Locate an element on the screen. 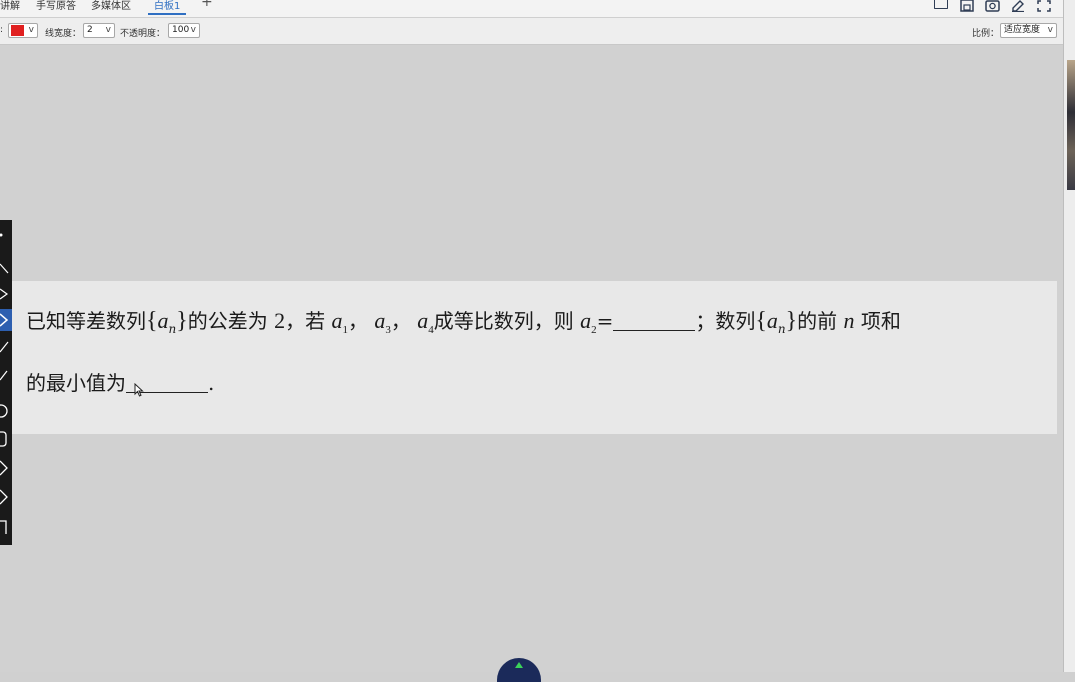 The image size is (1075, 682). more-tool-icon is located at coordinates (6, 527).